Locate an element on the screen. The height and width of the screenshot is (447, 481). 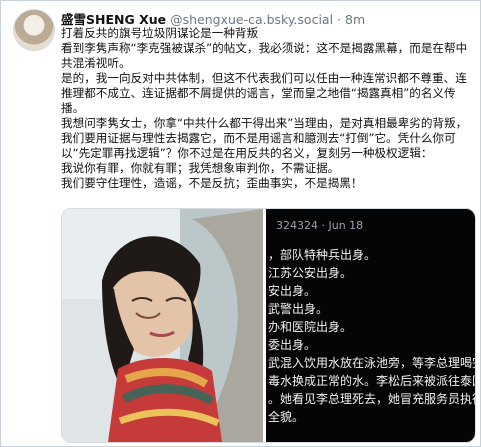
screenshot-line: 江苏公安出身。 is located at coordinates (310, 273).